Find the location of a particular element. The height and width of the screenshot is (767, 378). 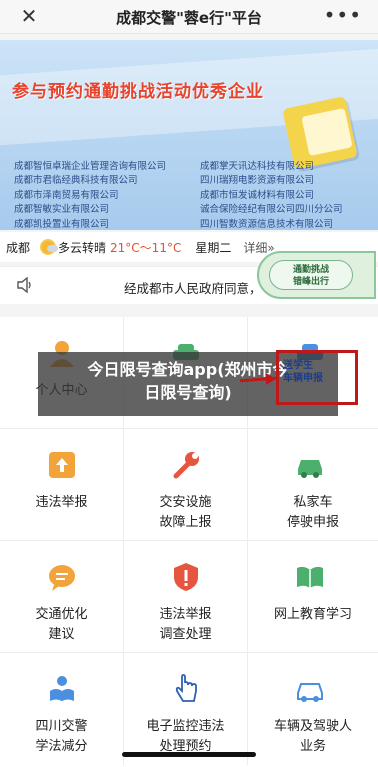

hand-pointer-icon is located at coordinates (186, 689).